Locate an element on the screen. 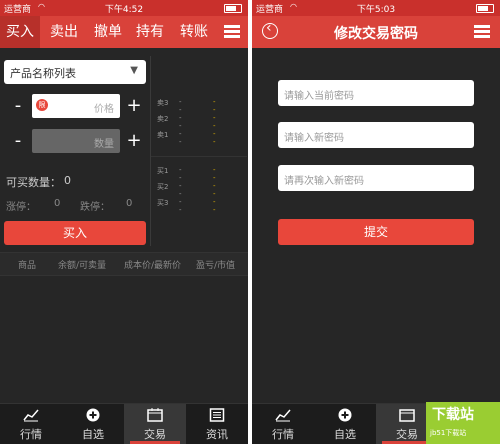 This screenshot has height=444, width=500. news-icon is located at coordinates (217, 415).